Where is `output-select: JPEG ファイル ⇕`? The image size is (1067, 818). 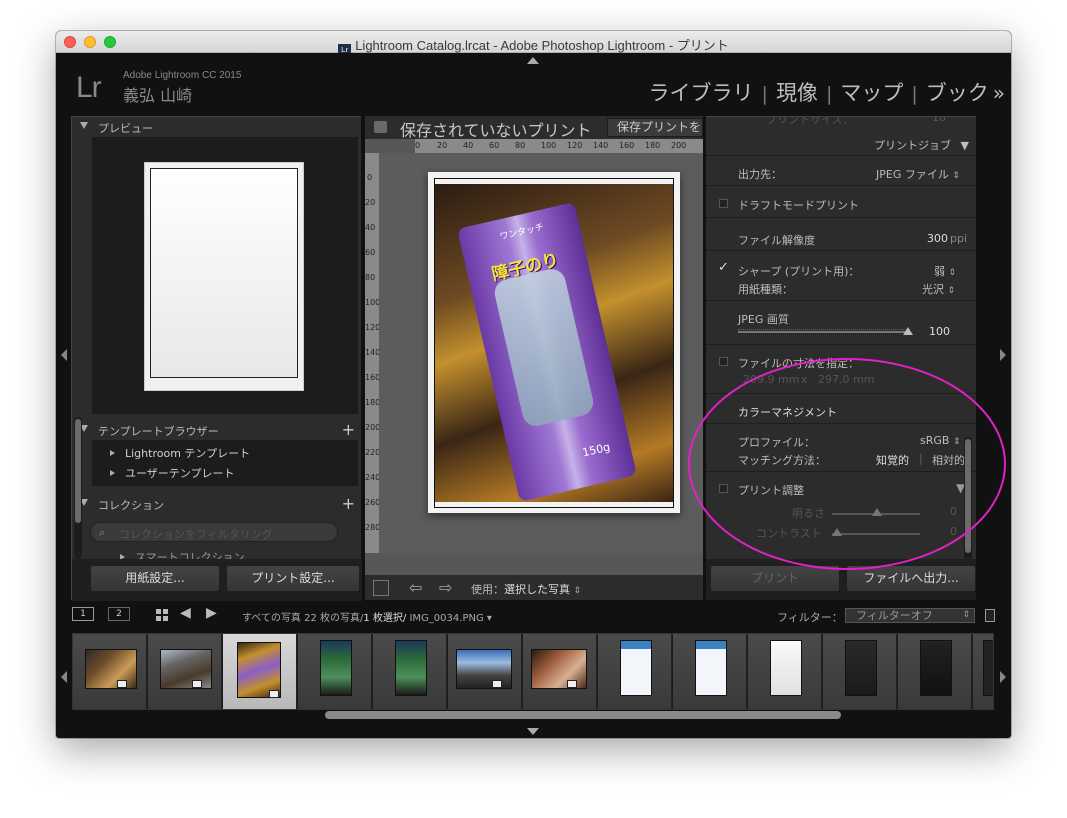 output-select: JPEG ファイル ⇕ is located at coordinates (918, 174).